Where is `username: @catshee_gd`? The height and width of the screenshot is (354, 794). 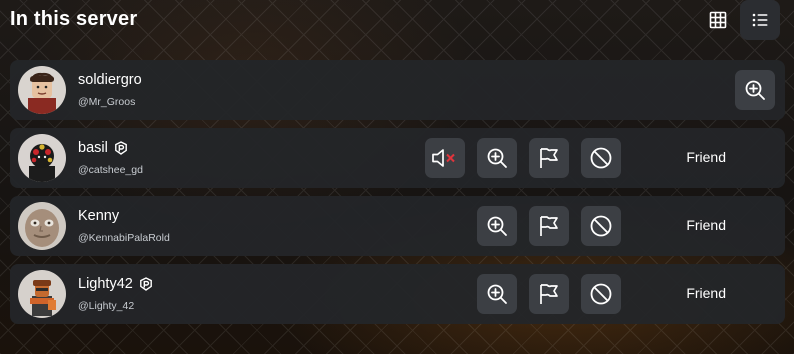
username: @catshee_gd is located at coordinates (110, 170).